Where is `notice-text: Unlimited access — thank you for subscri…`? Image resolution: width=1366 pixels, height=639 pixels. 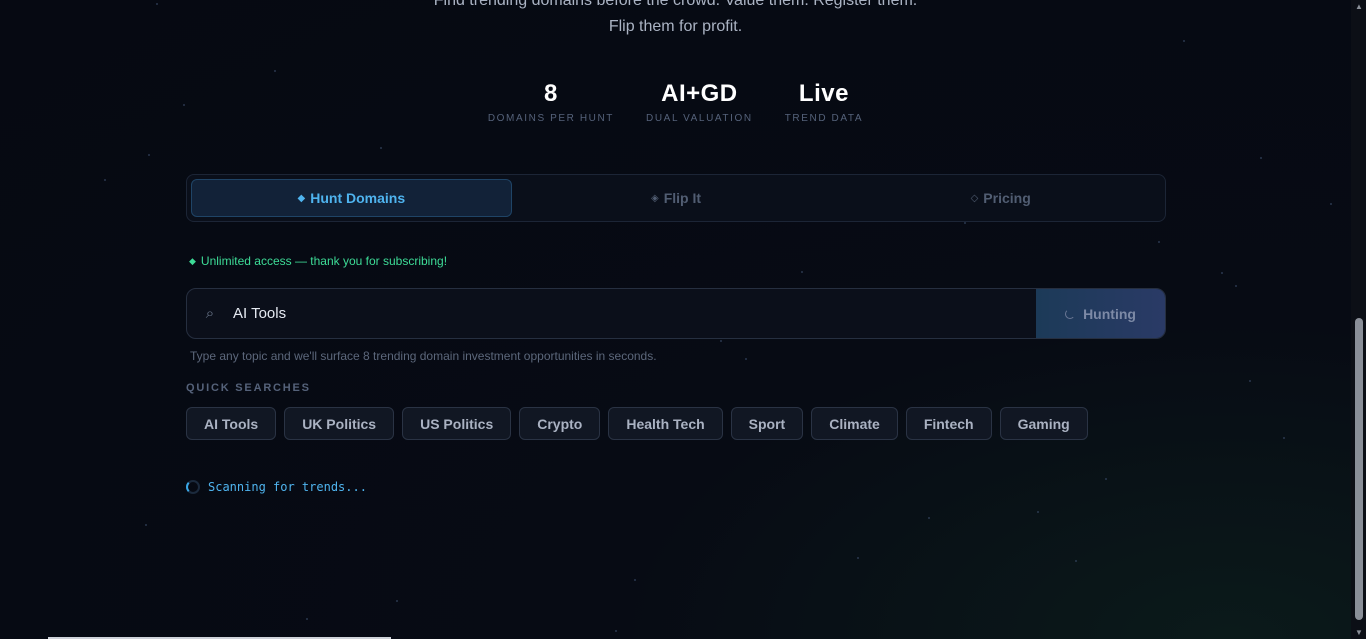
notice-text: Unlimited access — thank you for subscri… is located at coordinates (324, 261).